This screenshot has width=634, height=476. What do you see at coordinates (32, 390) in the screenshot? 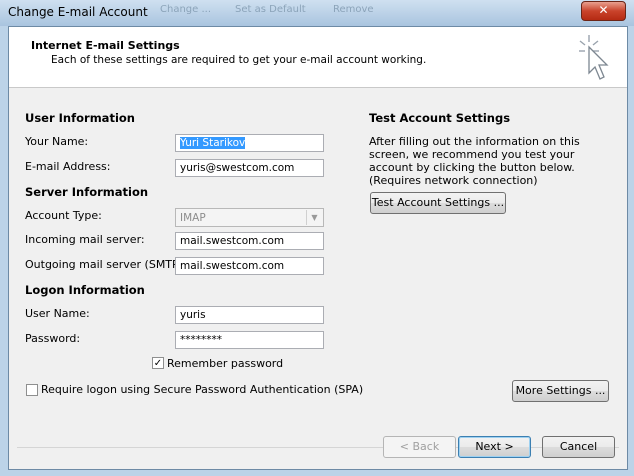
I see `spa-checkbox` at bounding box center [32, 390].